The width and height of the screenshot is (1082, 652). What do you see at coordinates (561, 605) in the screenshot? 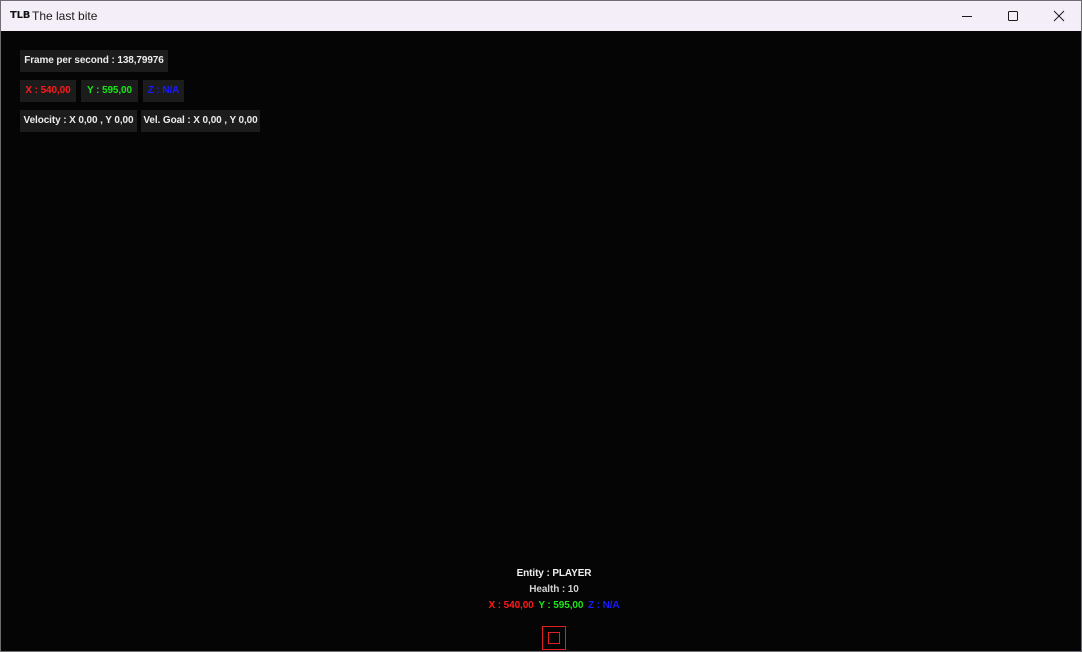
I see `entity-y-label: Y : 595,00` at bounding box center [561, 605].